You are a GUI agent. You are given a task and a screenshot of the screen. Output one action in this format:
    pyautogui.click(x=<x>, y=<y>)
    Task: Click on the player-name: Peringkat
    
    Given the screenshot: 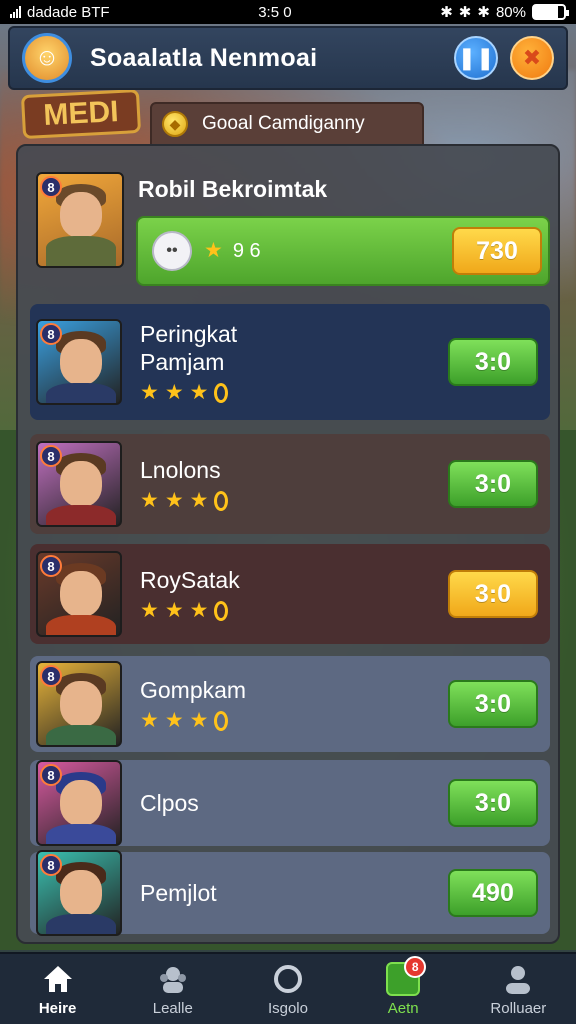 What is the action you would take?
    pyautogui.click(x=189, y=334)
    